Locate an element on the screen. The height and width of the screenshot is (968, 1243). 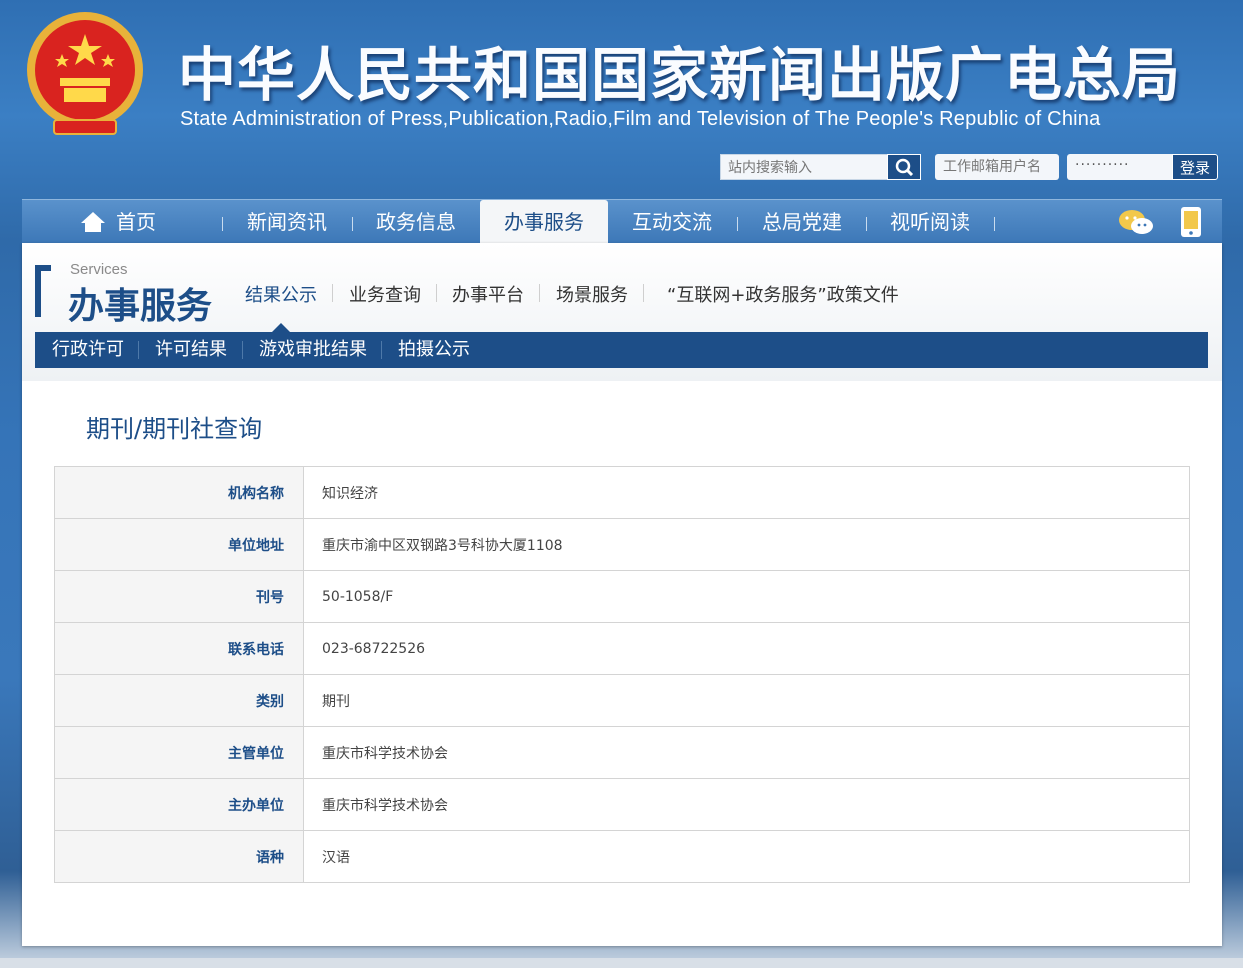
active-subnav-pointer is located at coordinates (281, 327).